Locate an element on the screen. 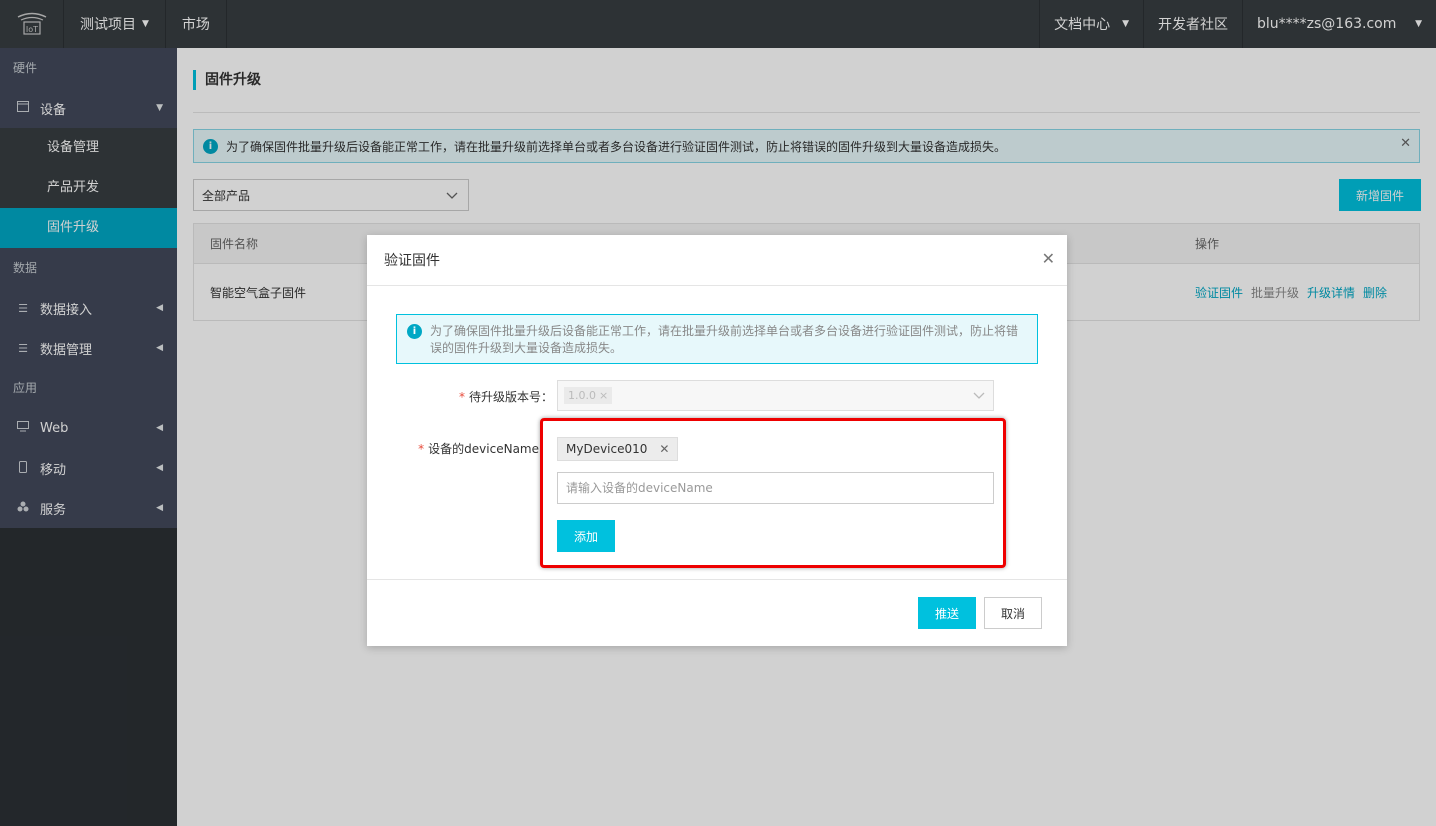  push-button: 推送 is located at coordinates (947, 613).